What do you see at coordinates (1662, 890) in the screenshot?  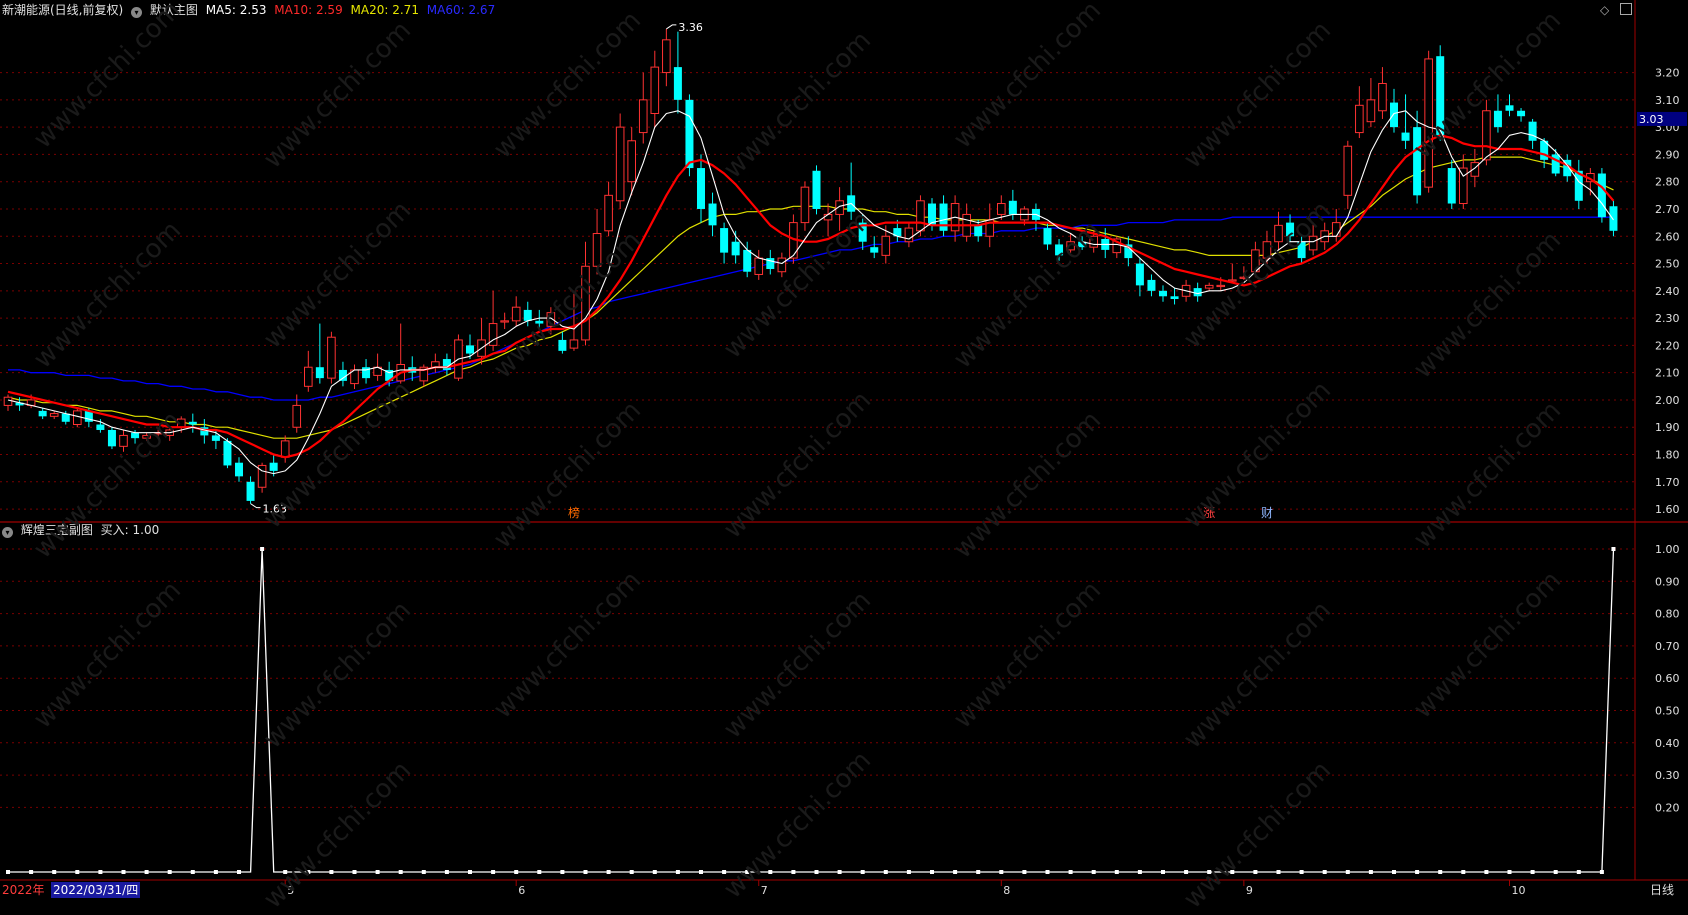 I see `period-label: 日线` at bounding box center [1662, 890].